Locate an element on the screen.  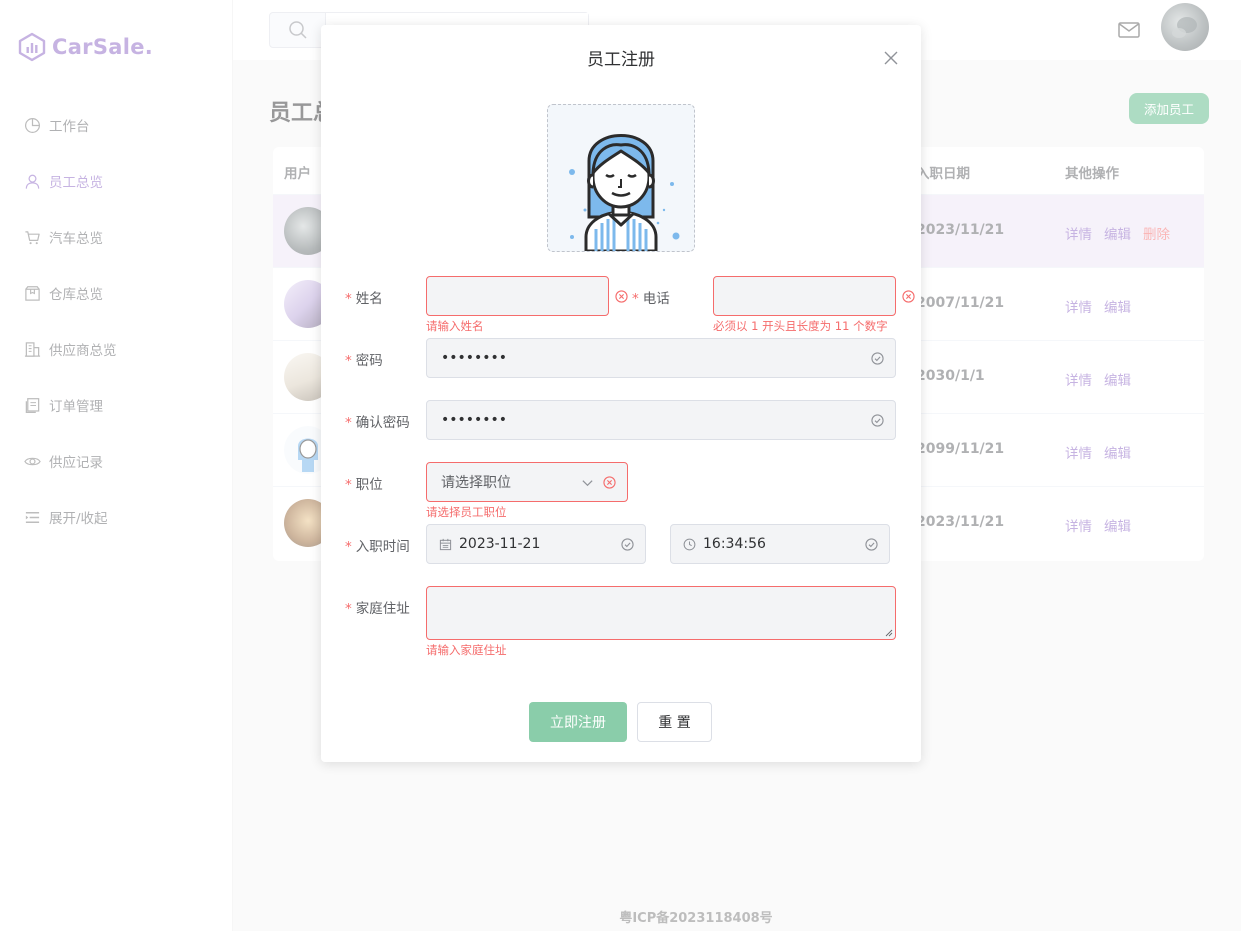
confirm-password-input: •••••••• is located at coordinates (648, 420).